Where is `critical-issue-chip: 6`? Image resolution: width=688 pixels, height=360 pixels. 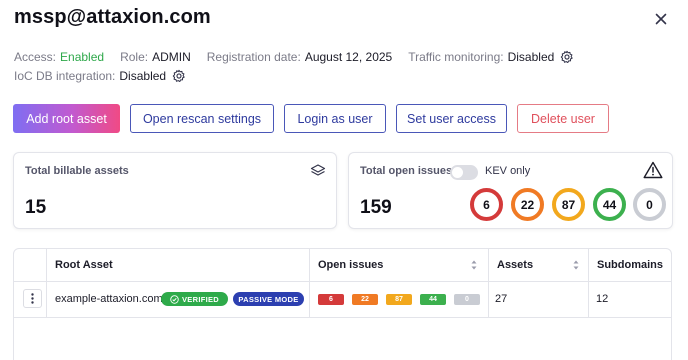
critical-issue-chip: 6 is located at coordinates (331, 299).